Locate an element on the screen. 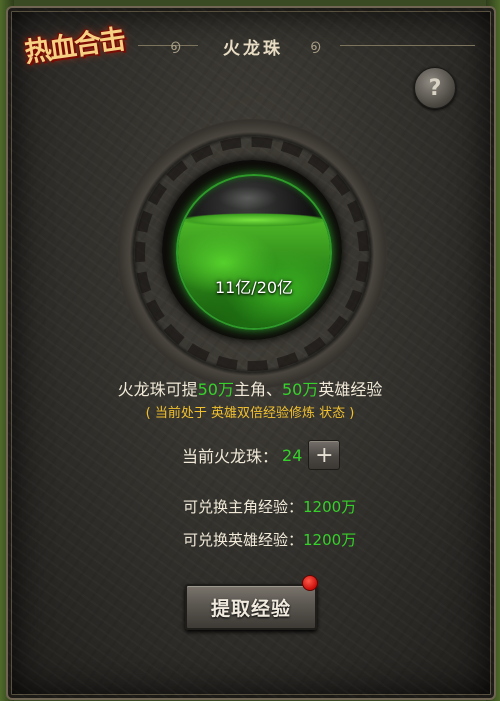  info-main-amount: 50万 is located at coordinates (215, 389).